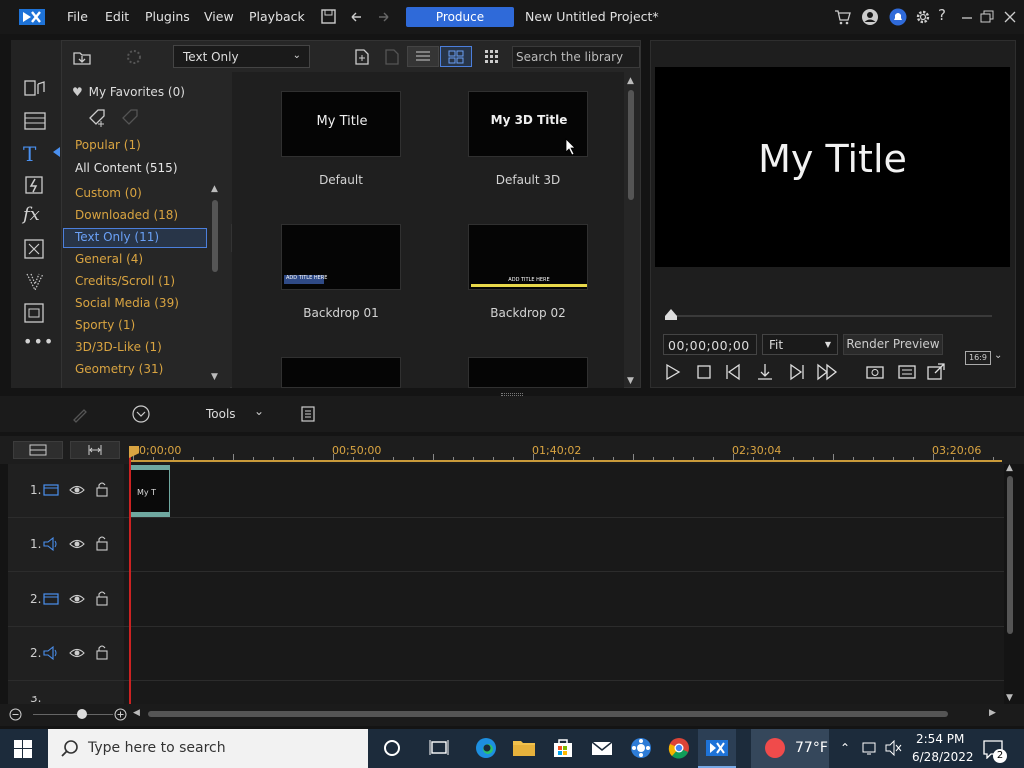 The height and width of the screenshot is (768, 1024). What do you see at coordinates (329, 17) in the screenshot?
I see `save-icon` at bounding box center [329, 17].